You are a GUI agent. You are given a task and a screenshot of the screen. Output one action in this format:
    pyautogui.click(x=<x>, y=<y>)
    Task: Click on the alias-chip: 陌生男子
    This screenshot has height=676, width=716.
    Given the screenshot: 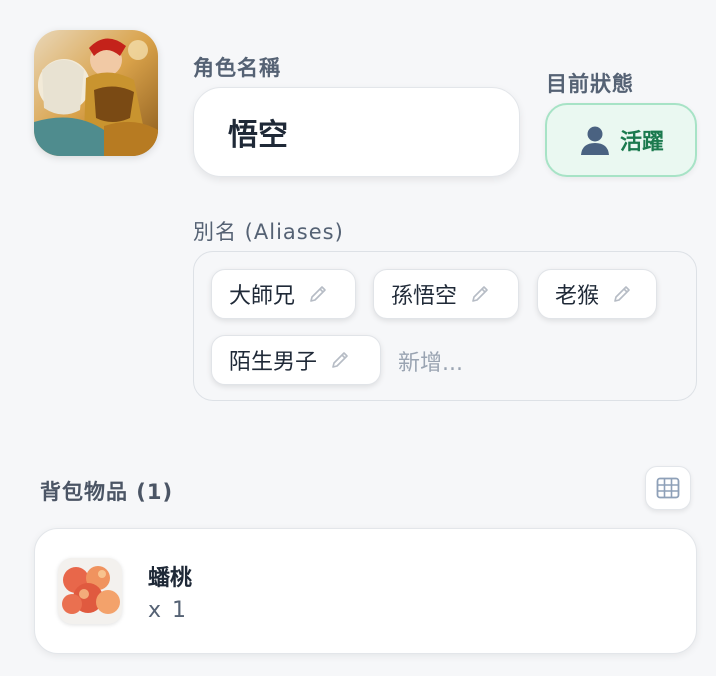 What is the action you would take?
    pyautogui.click(x=296, y=360)
    